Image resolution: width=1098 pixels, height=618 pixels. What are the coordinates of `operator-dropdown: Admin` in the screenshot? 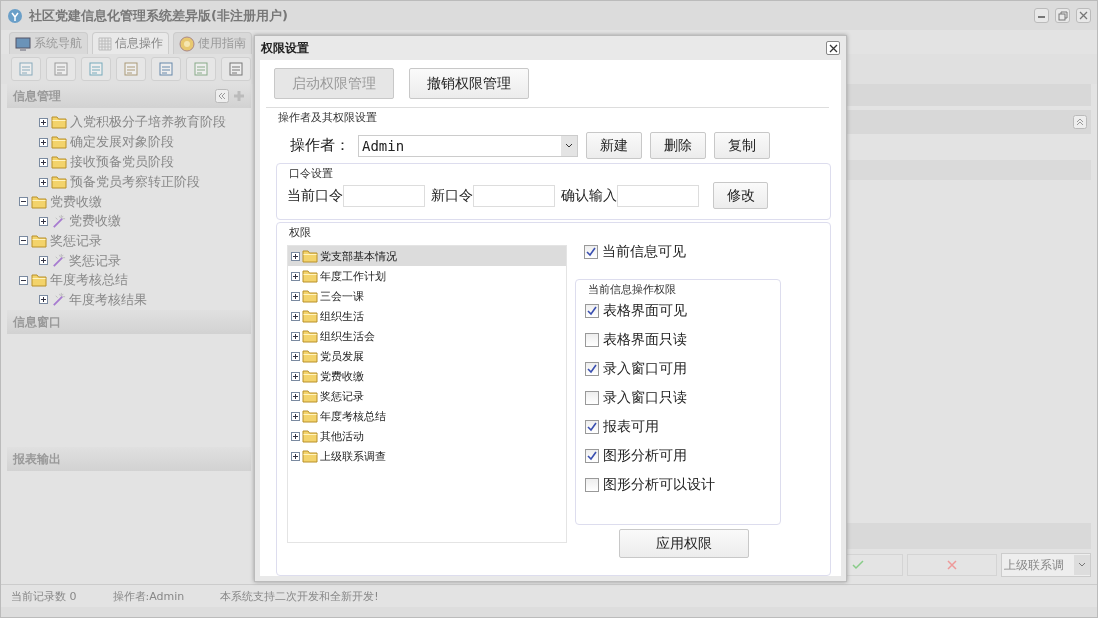 It's located at (468, 145).